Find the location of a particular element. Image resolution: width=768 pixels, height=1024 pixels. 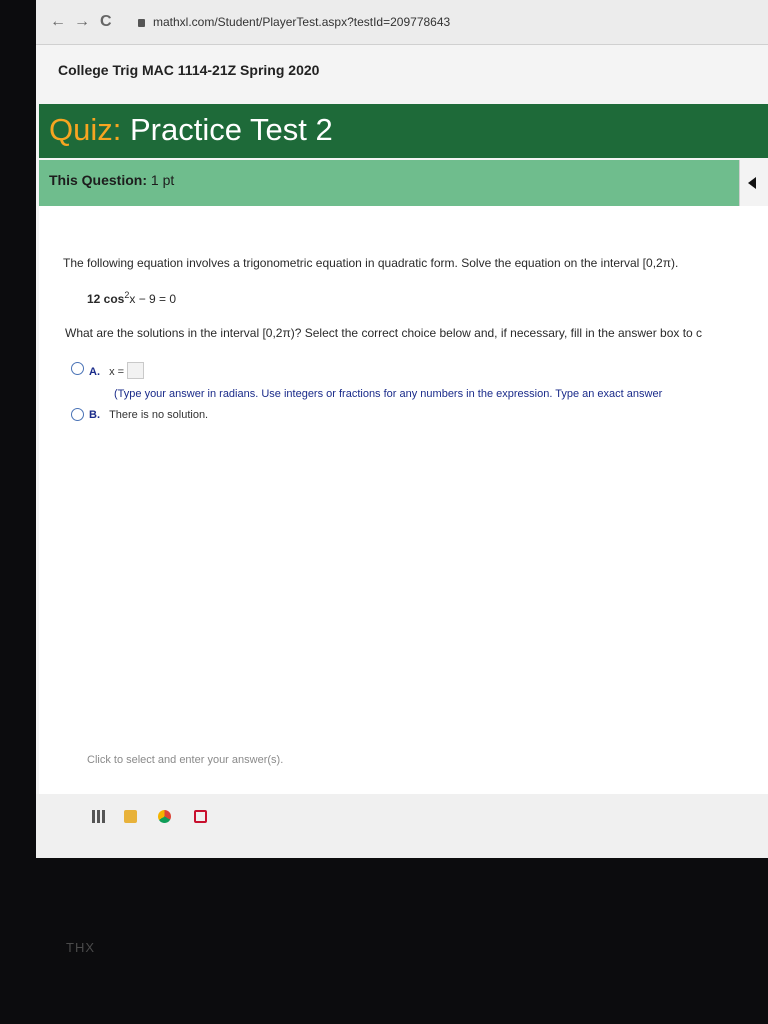

left-arrow-icon is located at coordinates (752, 183).